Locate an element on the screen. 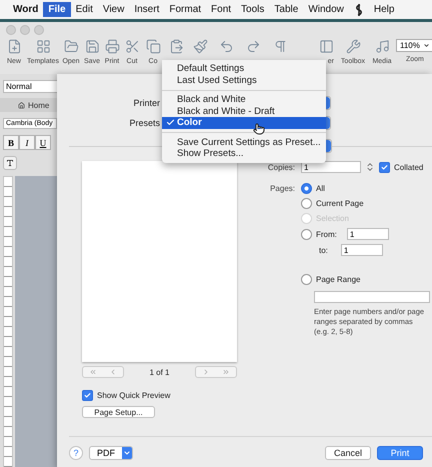 The height and width of the screenshot is (467, 432). help-button: ? is located at coordinates (76, 453).